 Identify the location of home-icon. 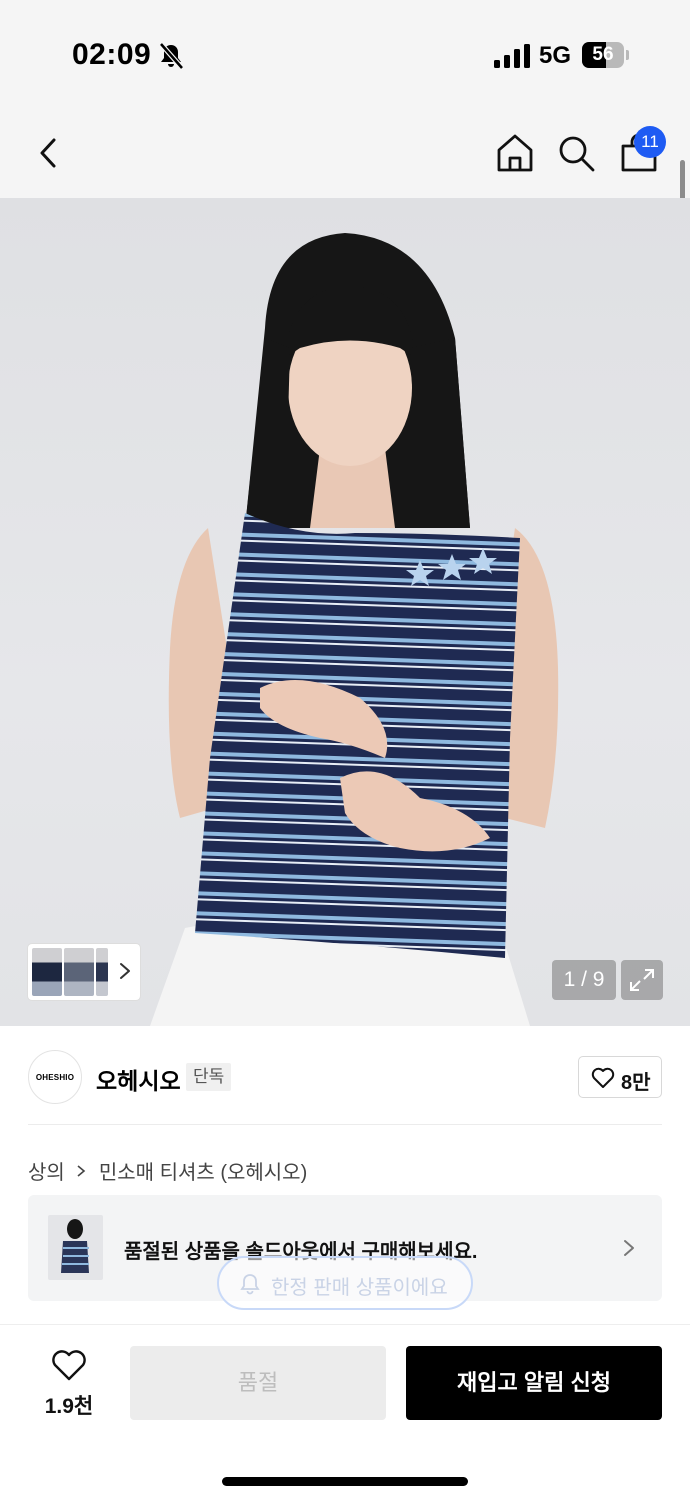
(515, 153).